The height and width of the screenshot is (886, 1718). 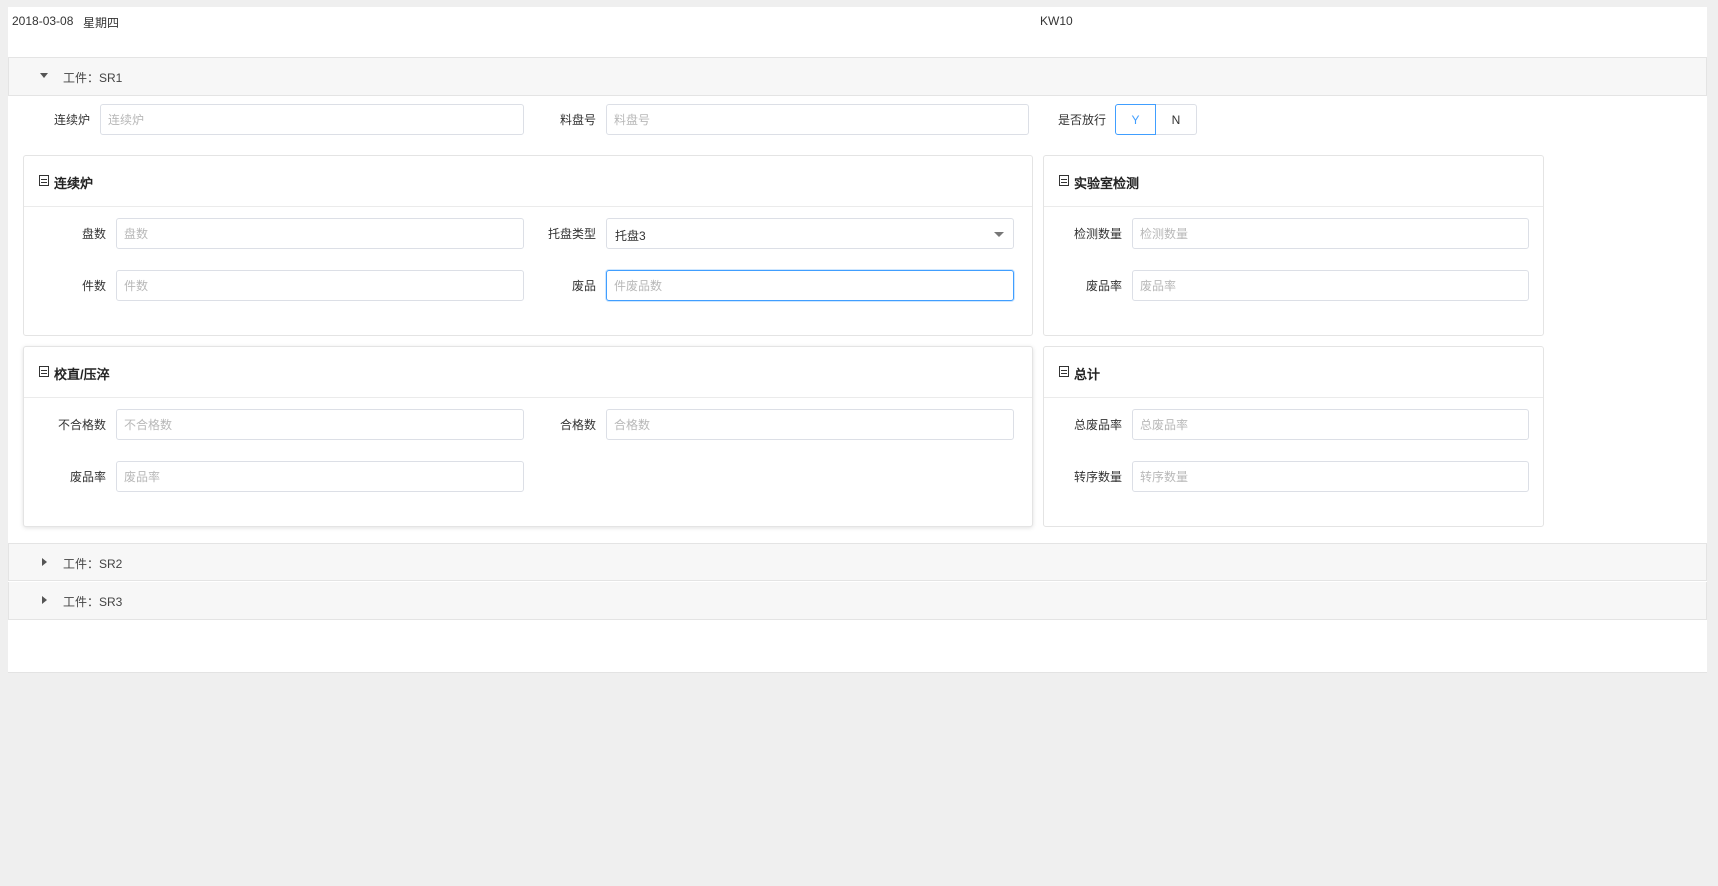 I want to click on date-text: 2018-03-08, so click(x=43, y=21).